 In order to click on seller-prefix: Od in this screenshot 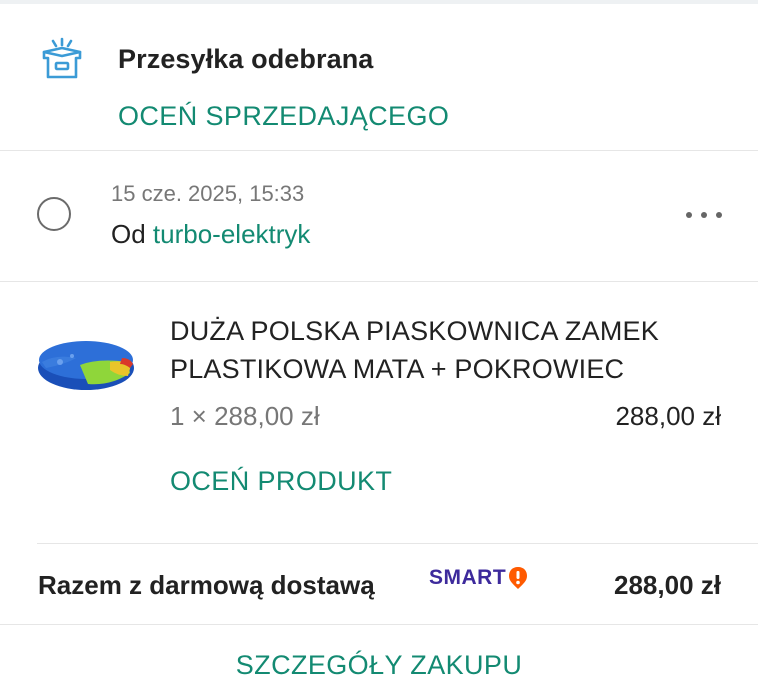, I will do `click(128, 234)`.